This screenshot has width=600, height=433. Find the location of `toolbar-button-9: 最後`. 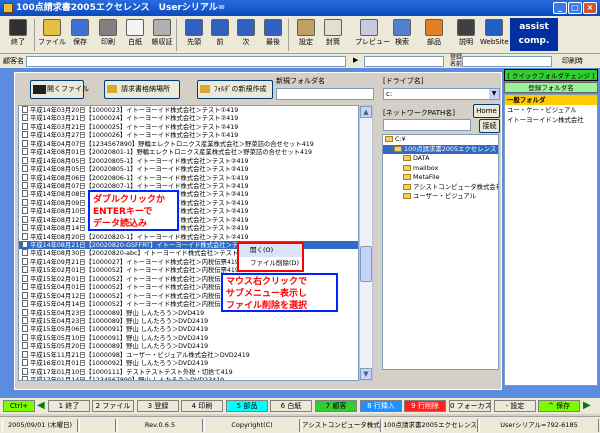

toolbar-button-9: 最後 is located at coordinates (273, 34).